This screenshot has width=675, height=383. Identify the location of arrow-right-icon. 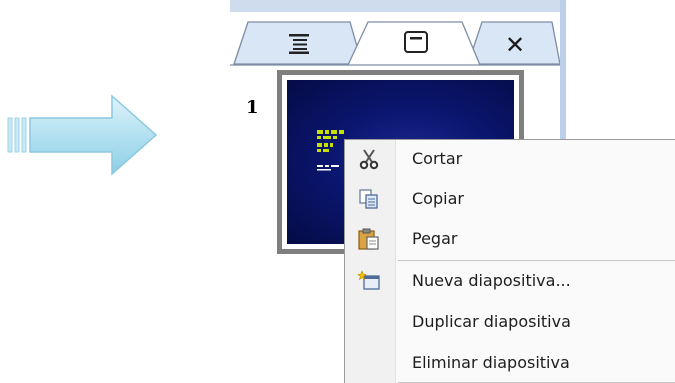
(82, 135).